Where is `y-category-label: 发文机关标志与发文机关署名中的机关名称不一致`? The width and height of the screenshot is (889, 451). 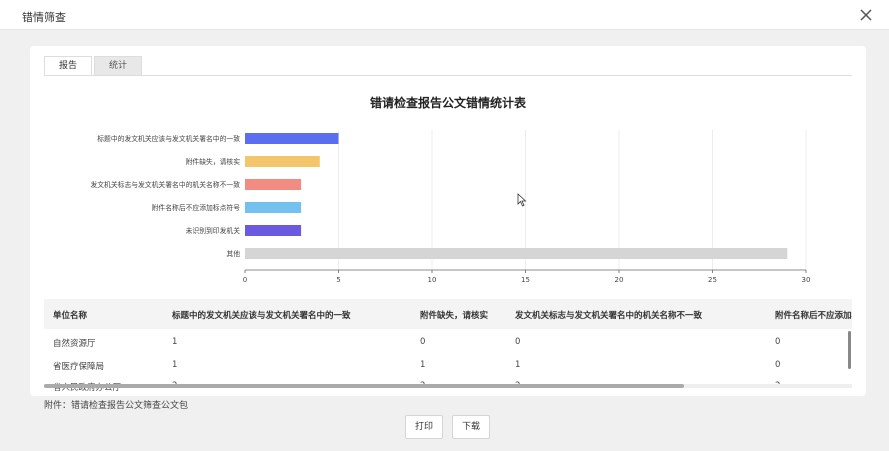 y-category-label: 发文机关标志与发文机关署名中的机关名称不一致 is located at coordinates (165, 184).